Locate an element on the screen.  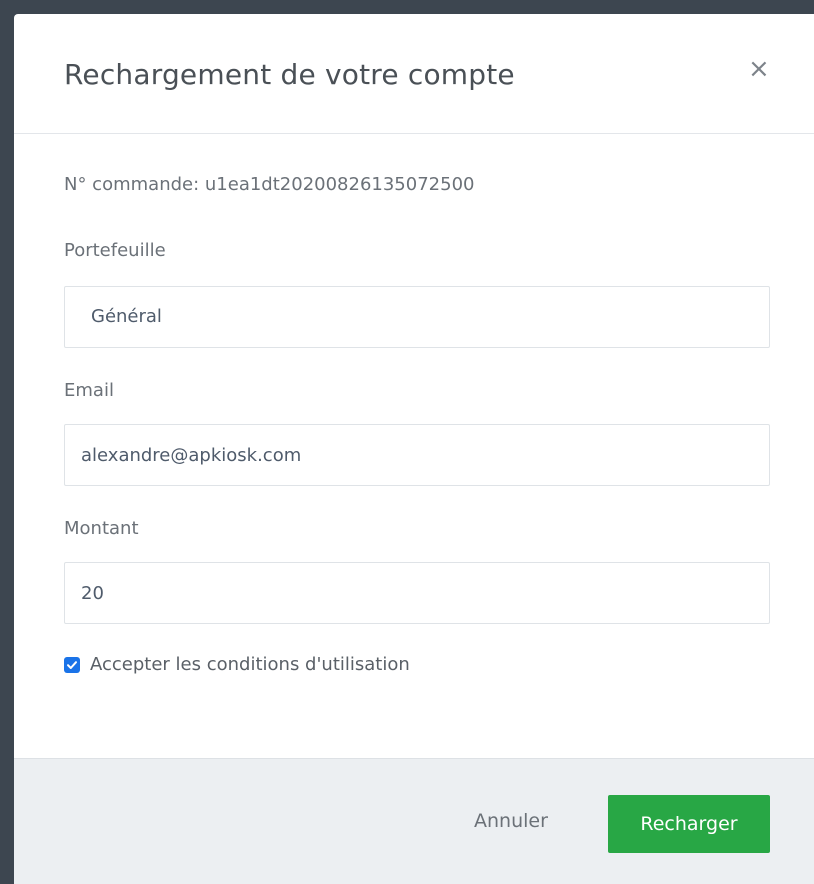
terms-checkbox is located at coordinates (72, 664).